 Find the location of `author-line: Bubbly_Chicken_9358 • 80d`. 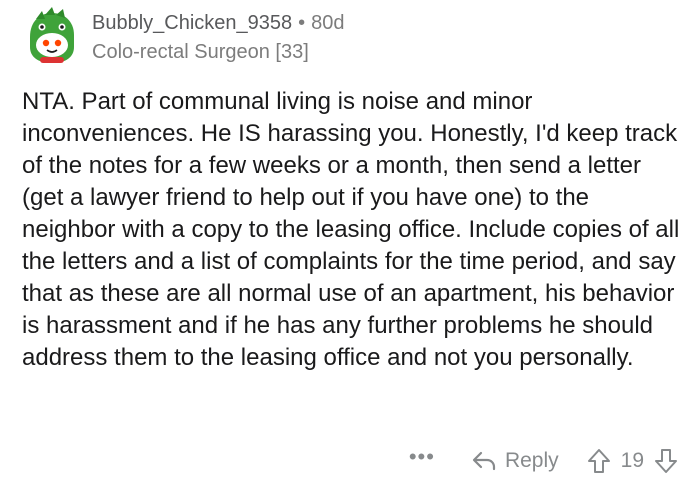

author-line: Bubbly_Chicken_9358 • 80d is located at coordinates (218, 23).